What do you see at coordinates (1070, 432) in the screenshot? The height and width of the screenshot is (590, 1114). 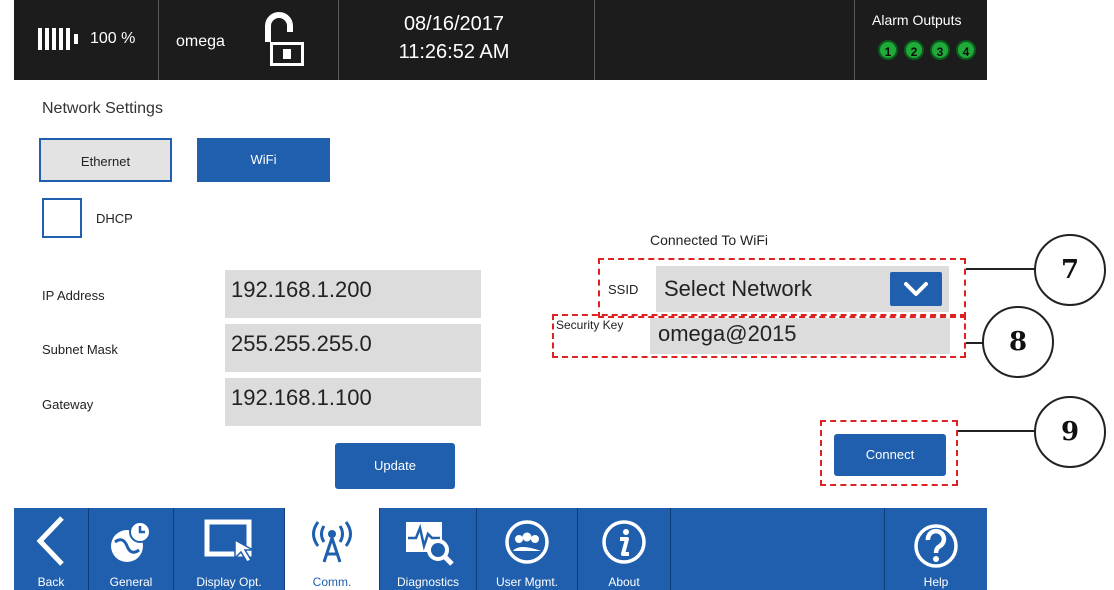 I see `callout-9: 9` at bounding box center [1070, 432].